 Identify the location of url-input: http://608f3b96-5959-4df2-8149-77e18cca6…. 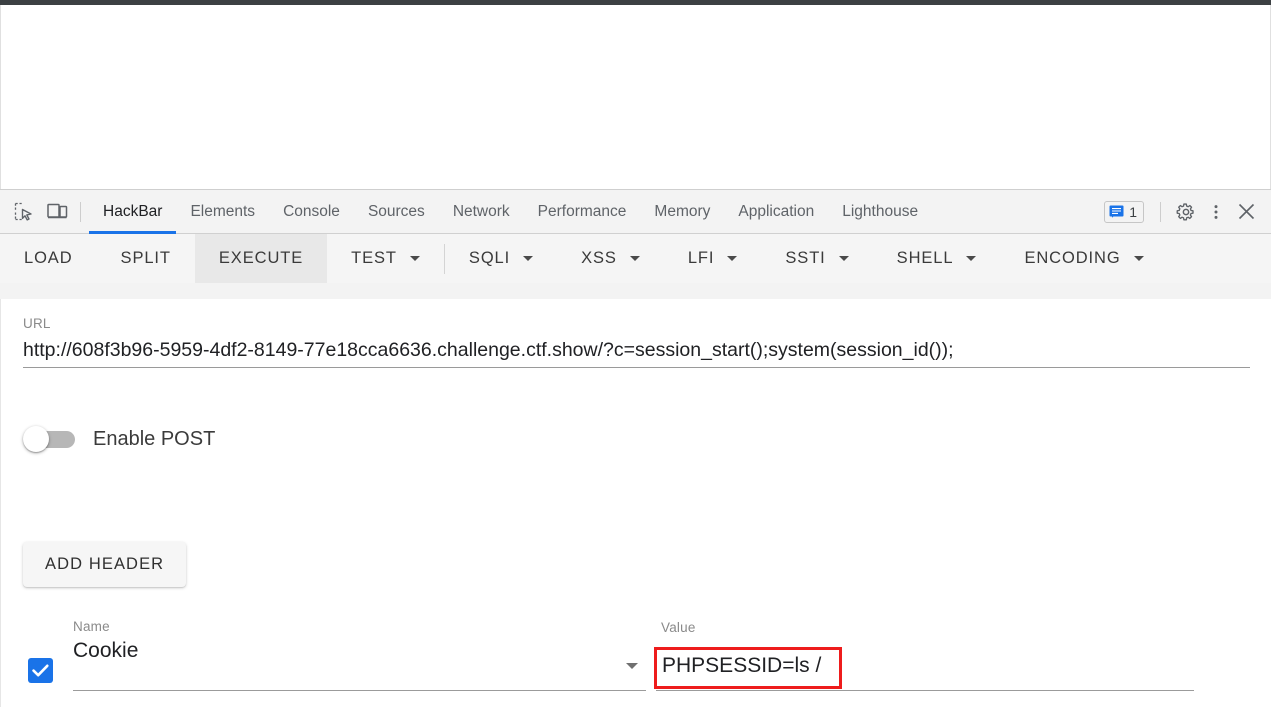
(637, 350).